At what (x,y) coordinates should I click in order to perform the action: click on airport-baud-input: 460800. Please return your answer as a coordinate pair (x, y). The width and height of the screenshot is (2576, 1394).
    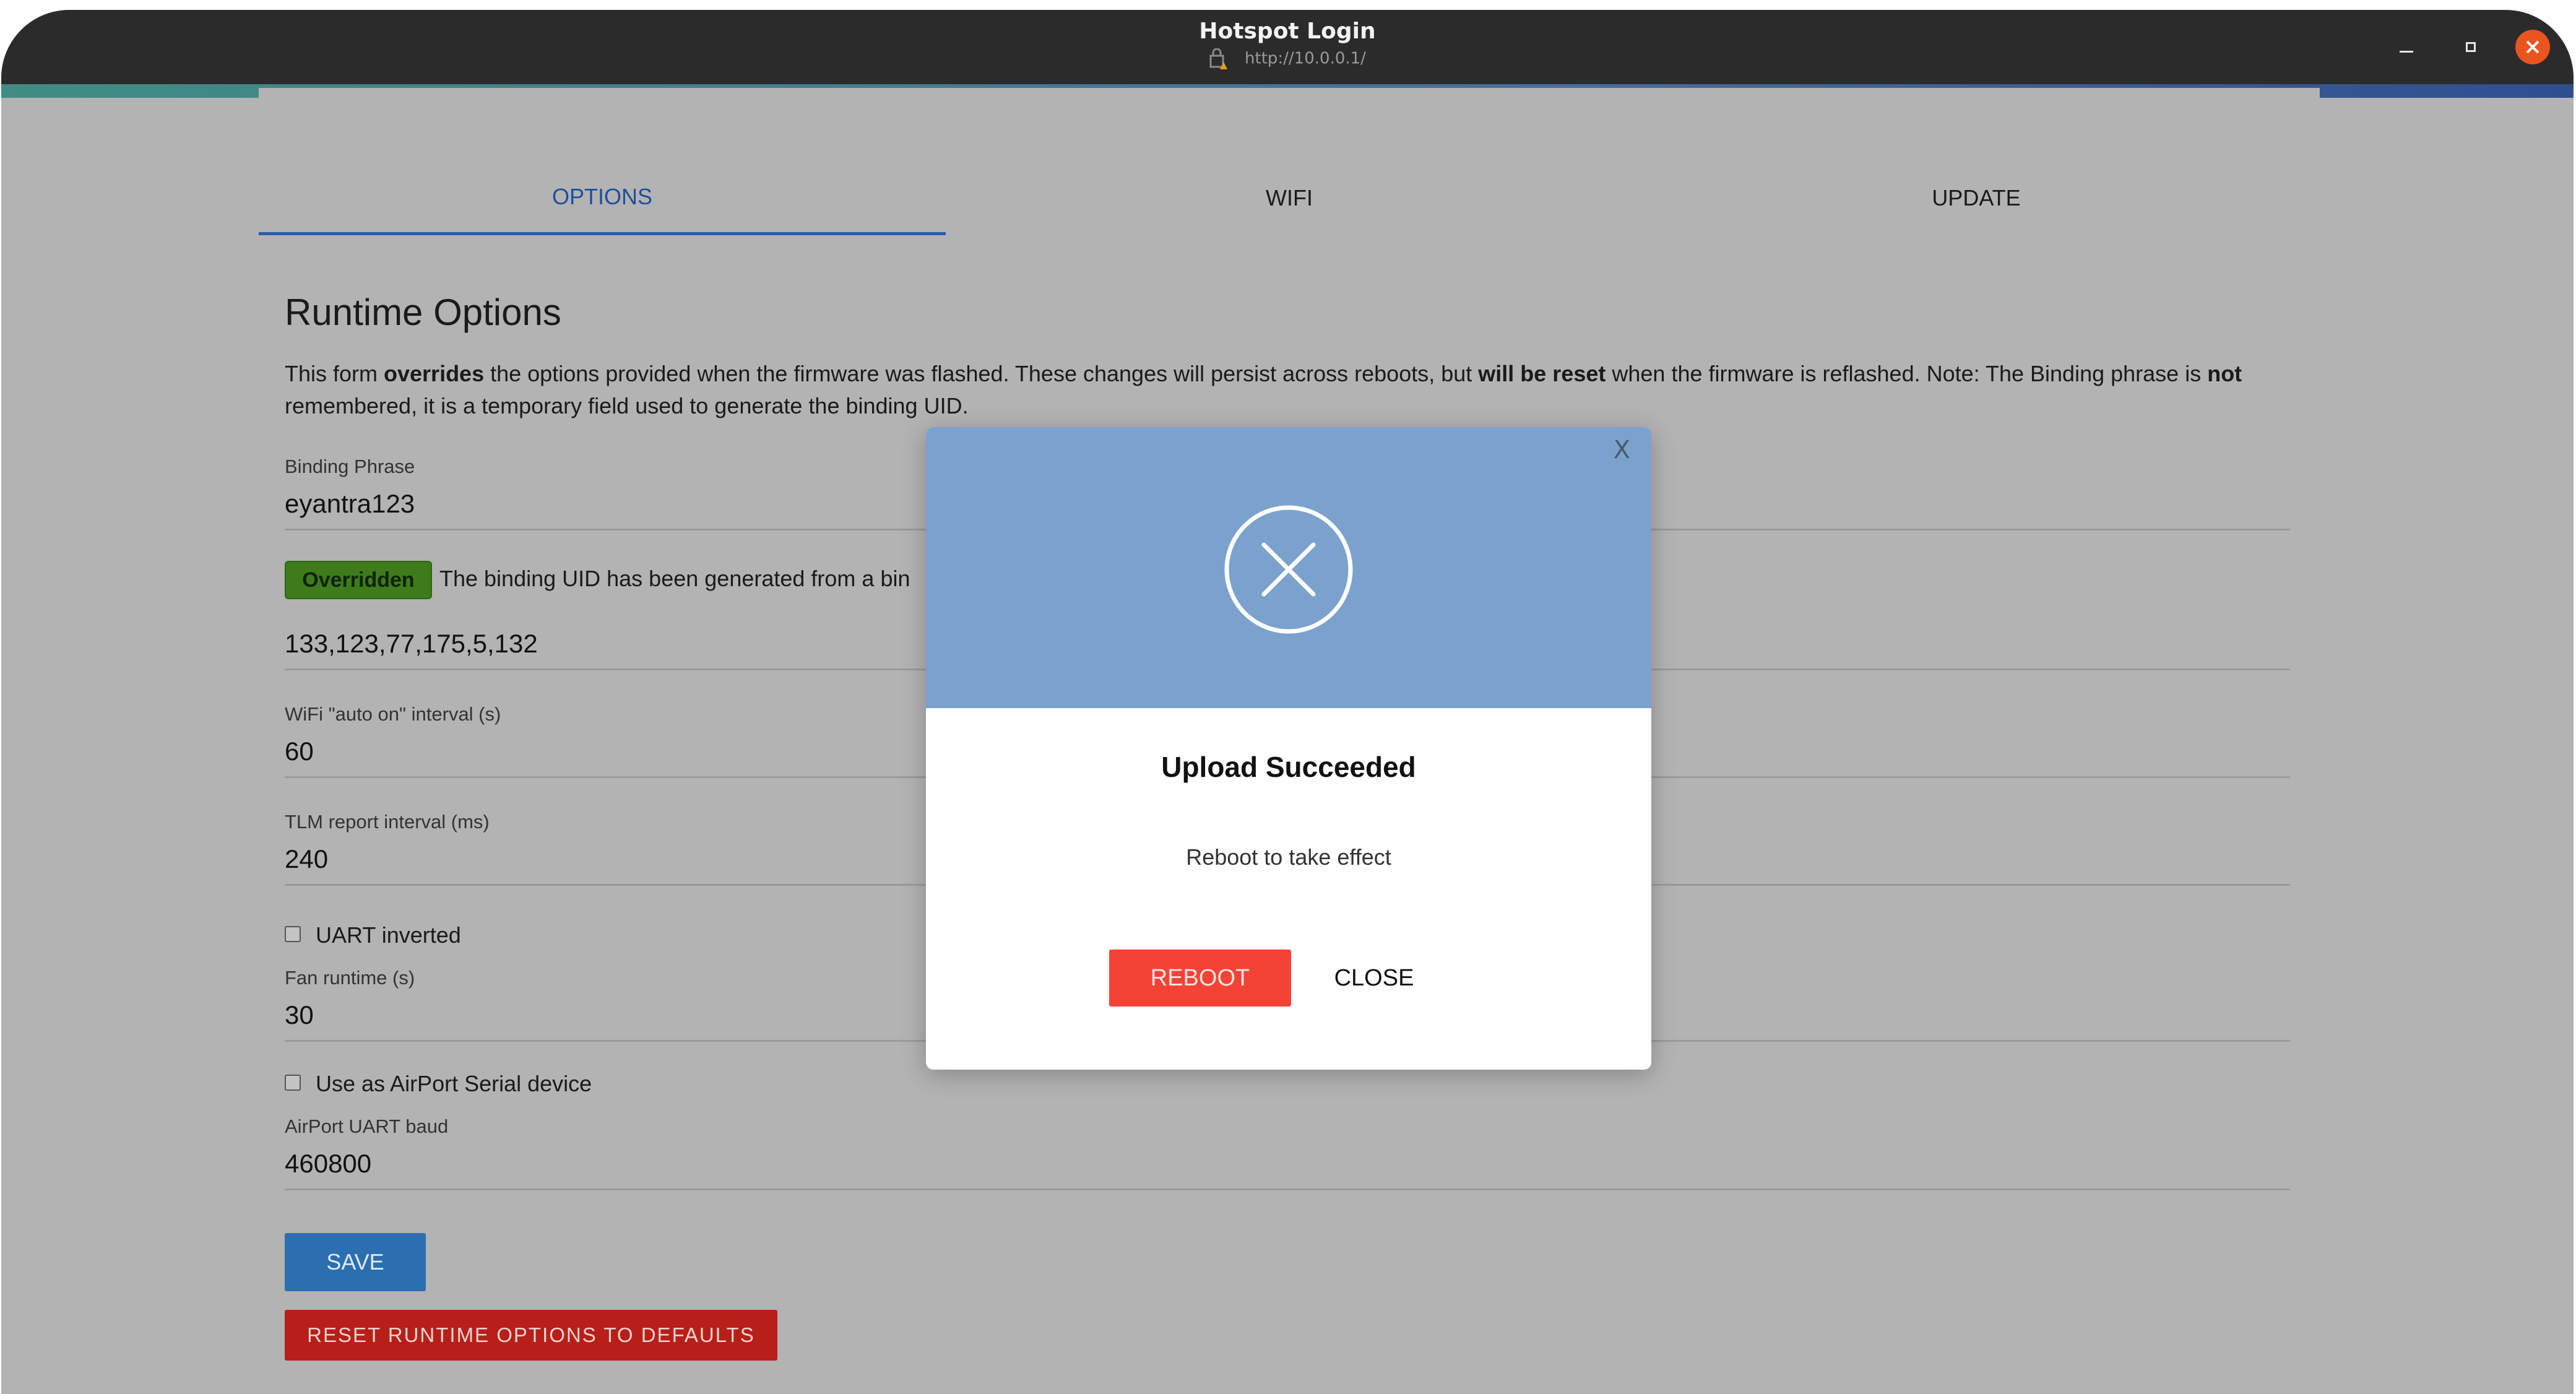
    Looking at the image, I should click on (328, 1164).